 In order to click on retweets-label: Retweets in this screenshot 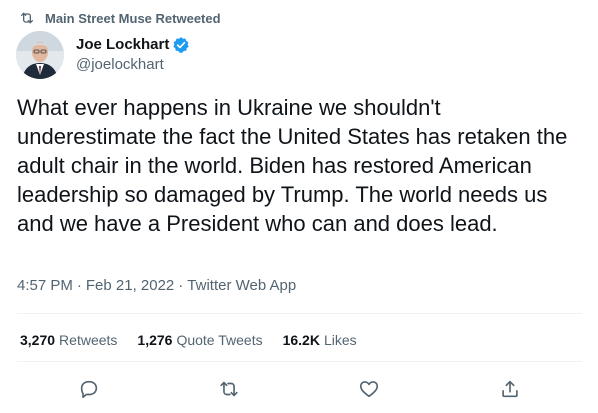, I will do `click(88, 340)`.